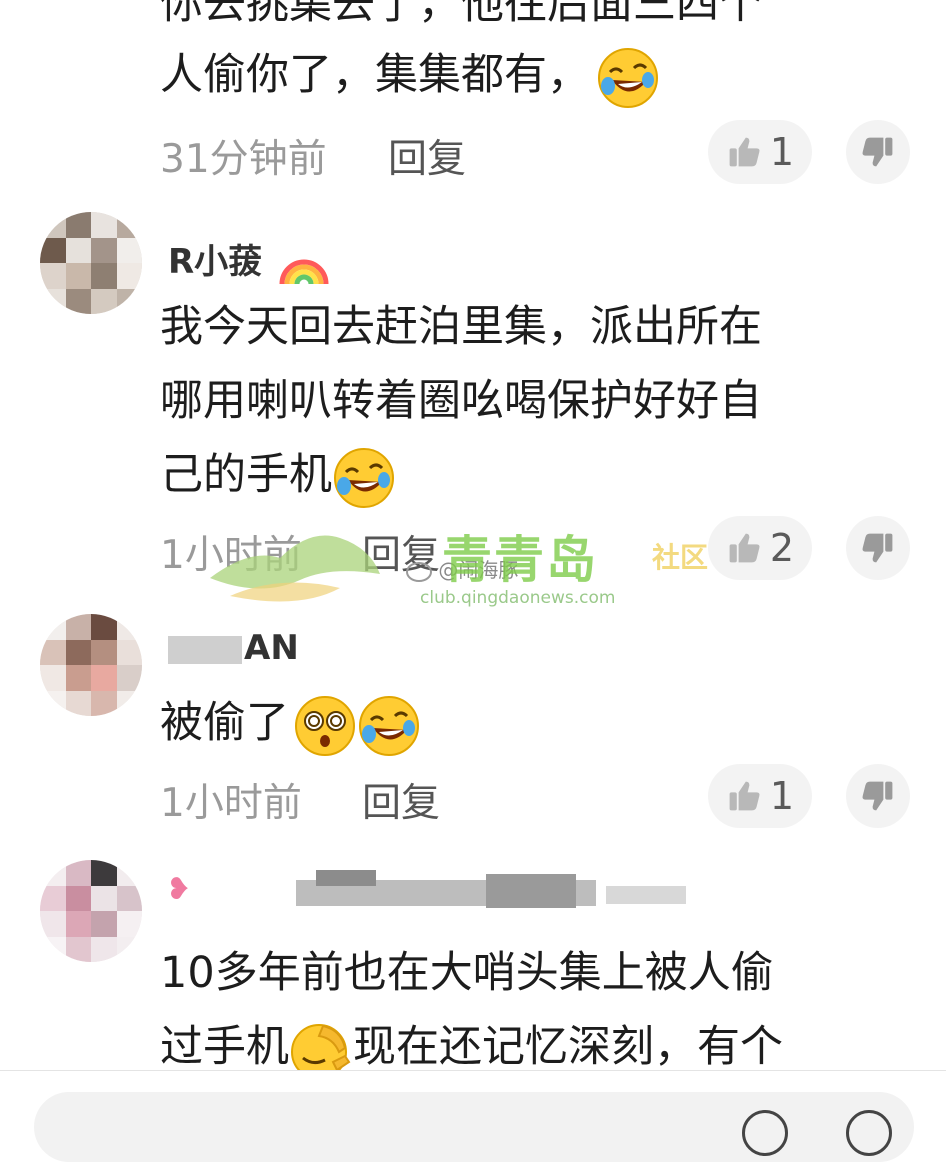  What do you see at coordinates (249, 262) in the screenshot?
I see `comment-2-username: R小菝` at bounding box center [249, 262].